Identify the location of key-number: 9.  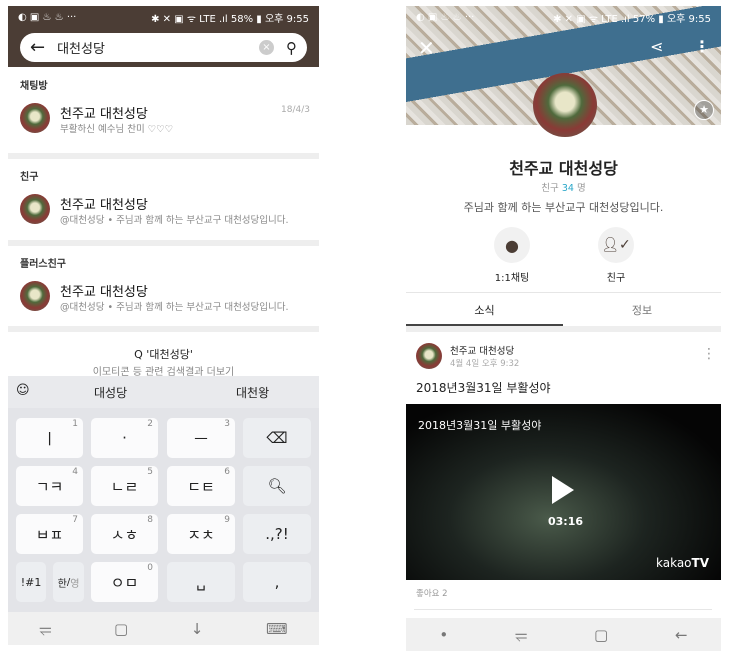
(227, 520).